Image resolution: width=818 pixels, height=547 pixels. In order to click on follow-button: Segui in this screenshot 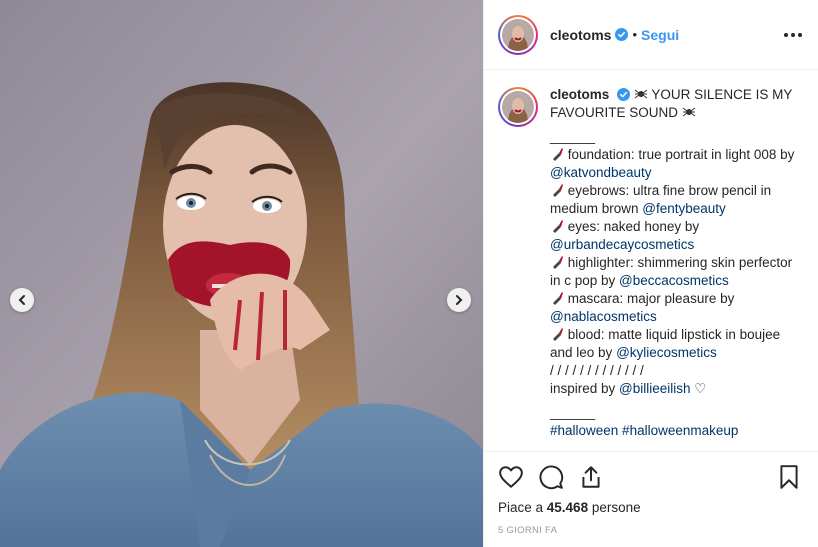, I will do `click(660, 35)`.